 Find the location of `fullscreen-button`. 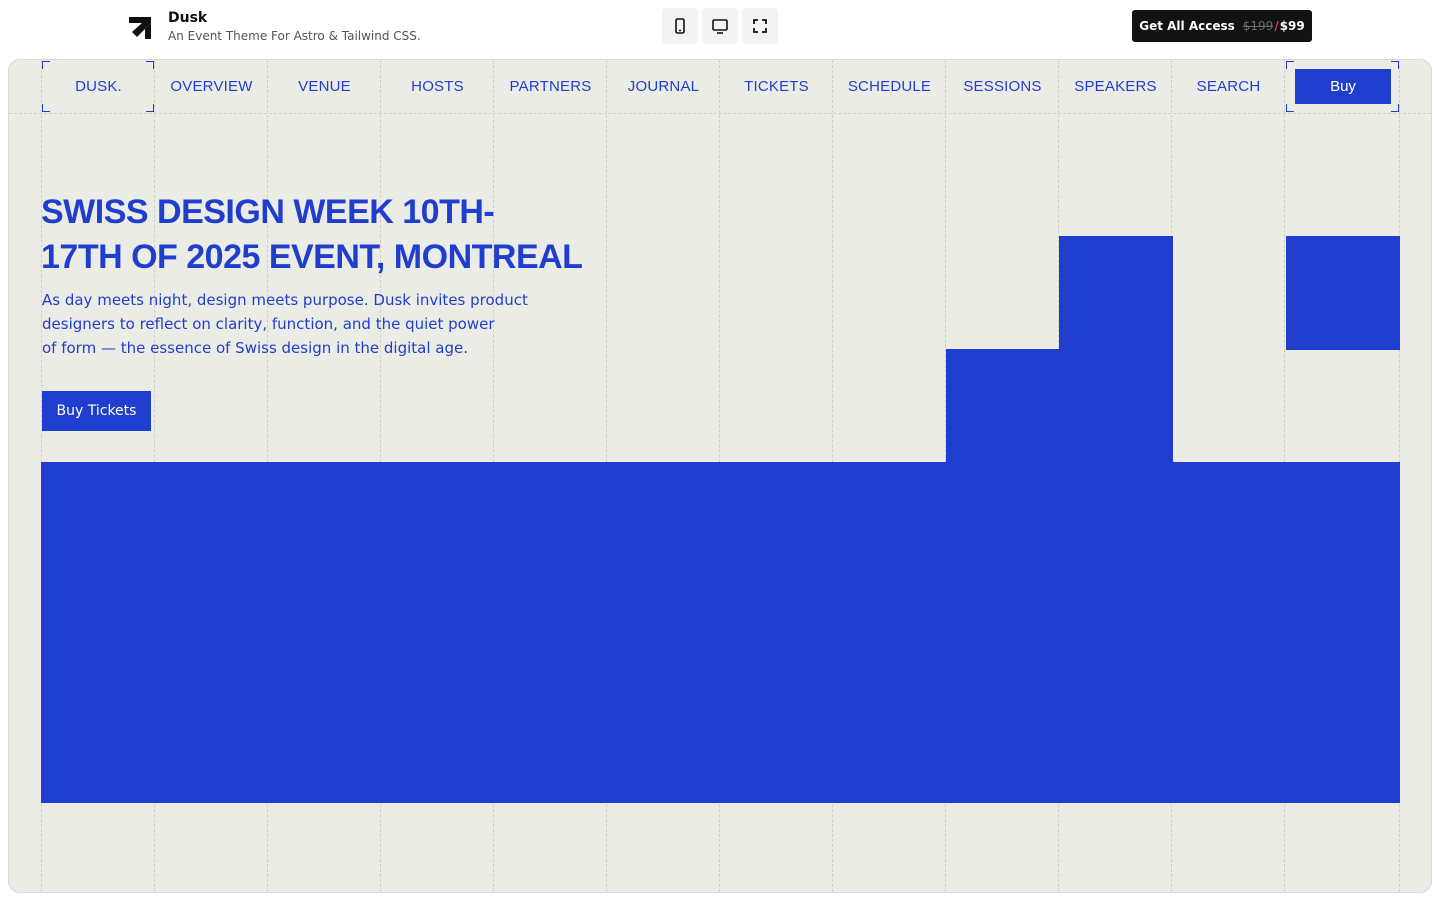

fullscreen-button is located at coordinates (760, 26).